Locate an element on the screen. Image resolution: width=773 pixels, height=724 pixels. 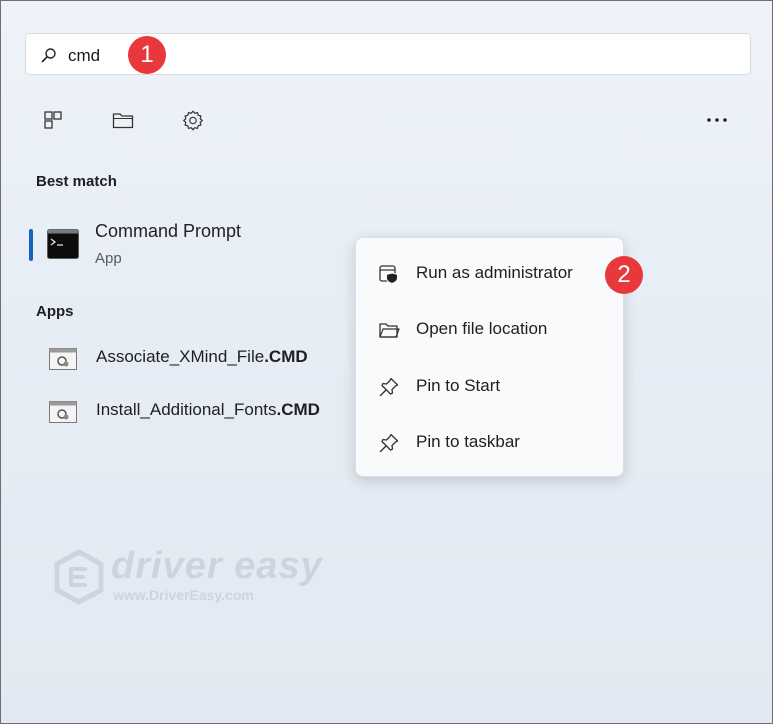
selection-indicator is located at coordinates (31, 245).